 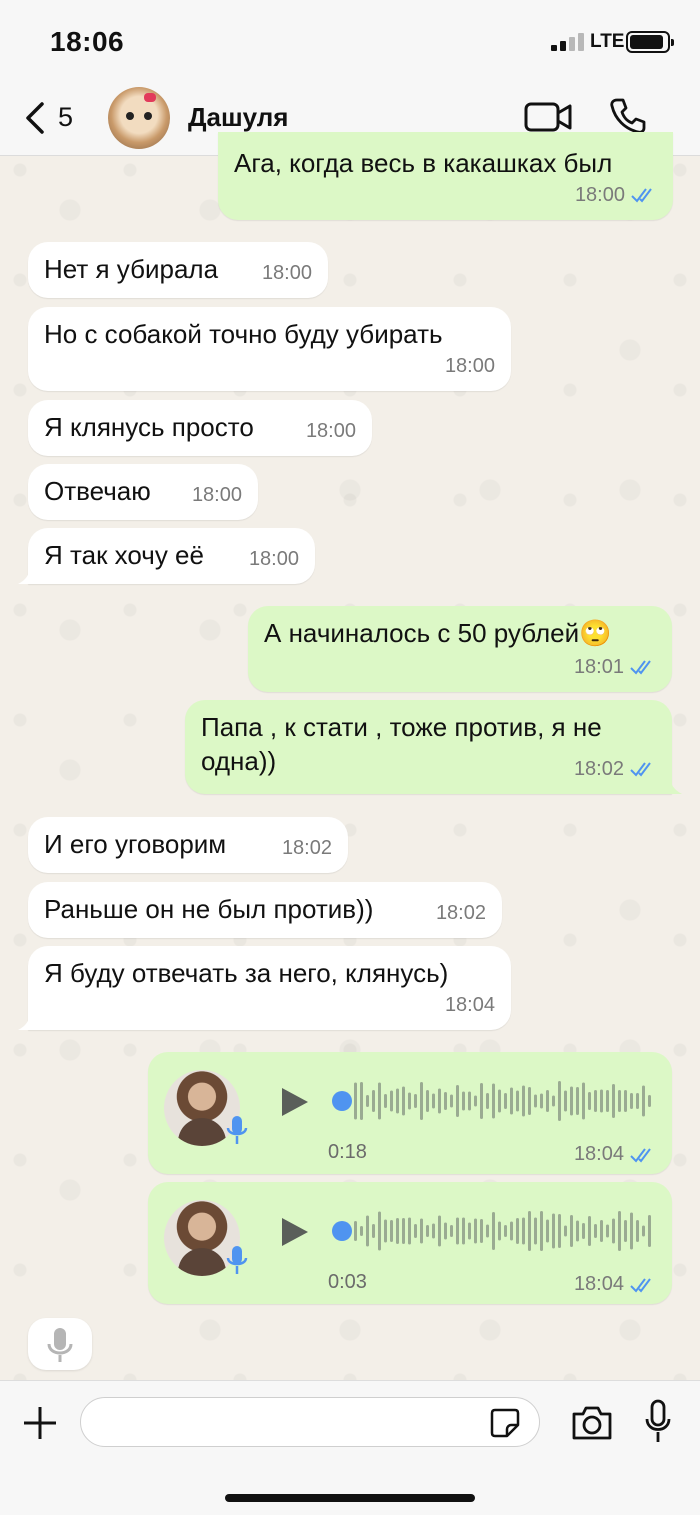 I want to click on voice-message: 0:18 18:04, so click(x=410, y=1113).